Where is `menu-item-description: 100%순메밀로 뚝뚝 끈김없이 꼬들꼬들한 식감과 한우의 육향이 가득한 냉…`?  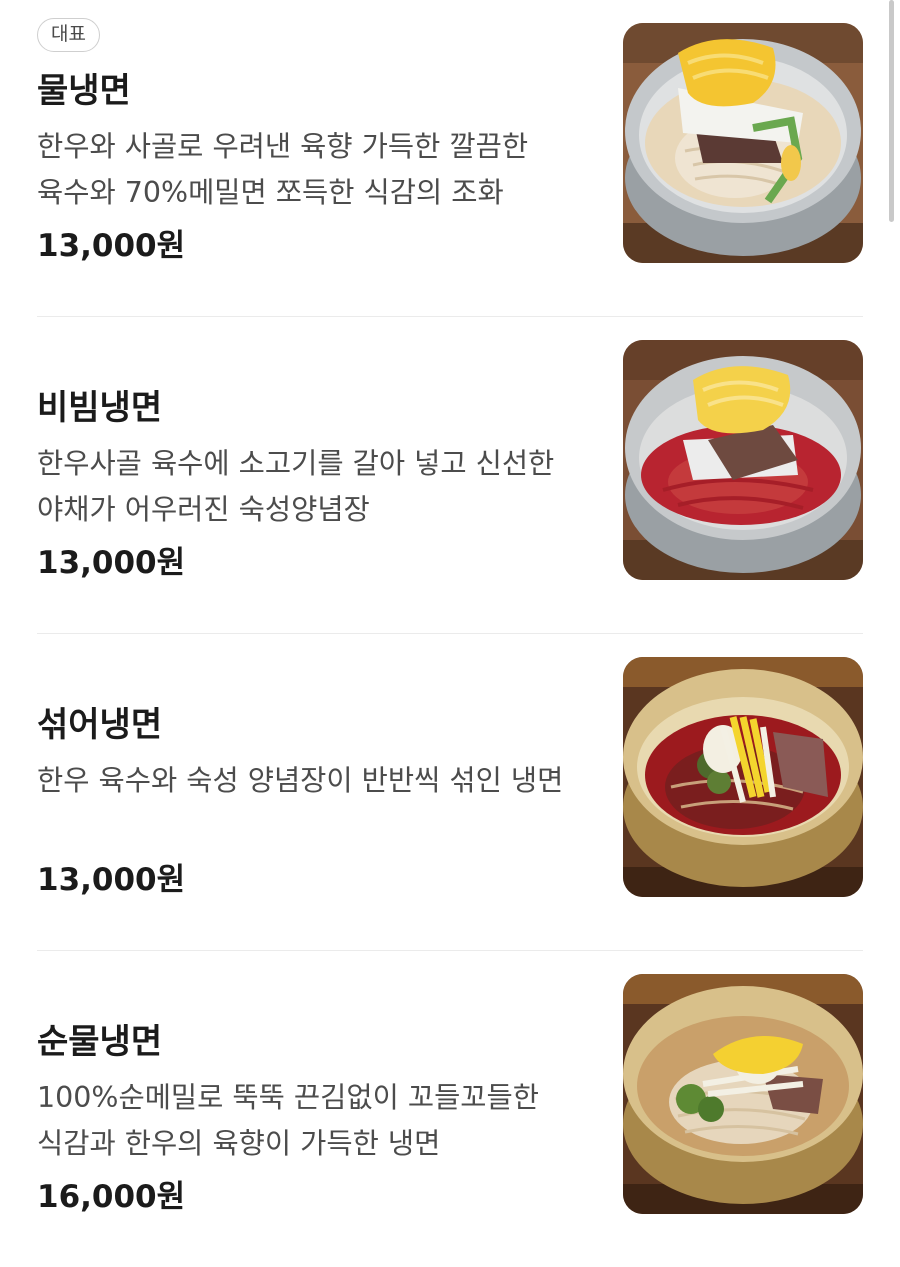 menu-item-description: 100%순메밀로 뚝뚝 끈김없이 꼬들꼬들한 식감과 한우의 육향이 가득한 냉… is located at coordinates (288, 1120).